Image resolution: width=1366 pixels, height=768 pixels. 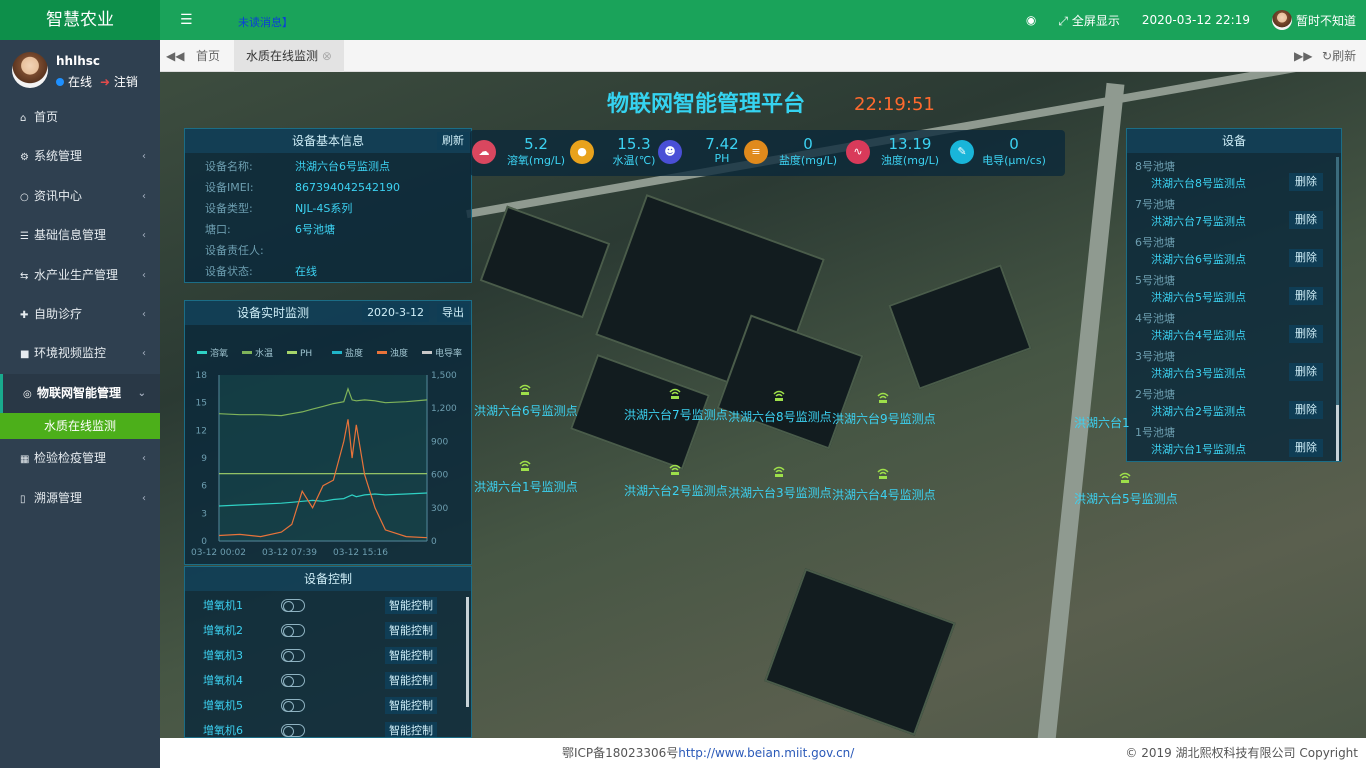 What do you see at coordinates (766, 753) in the screenshot?
I see `beian-link: http://www.beian.miit.gov.cn/` at bounding box center [766, 753].